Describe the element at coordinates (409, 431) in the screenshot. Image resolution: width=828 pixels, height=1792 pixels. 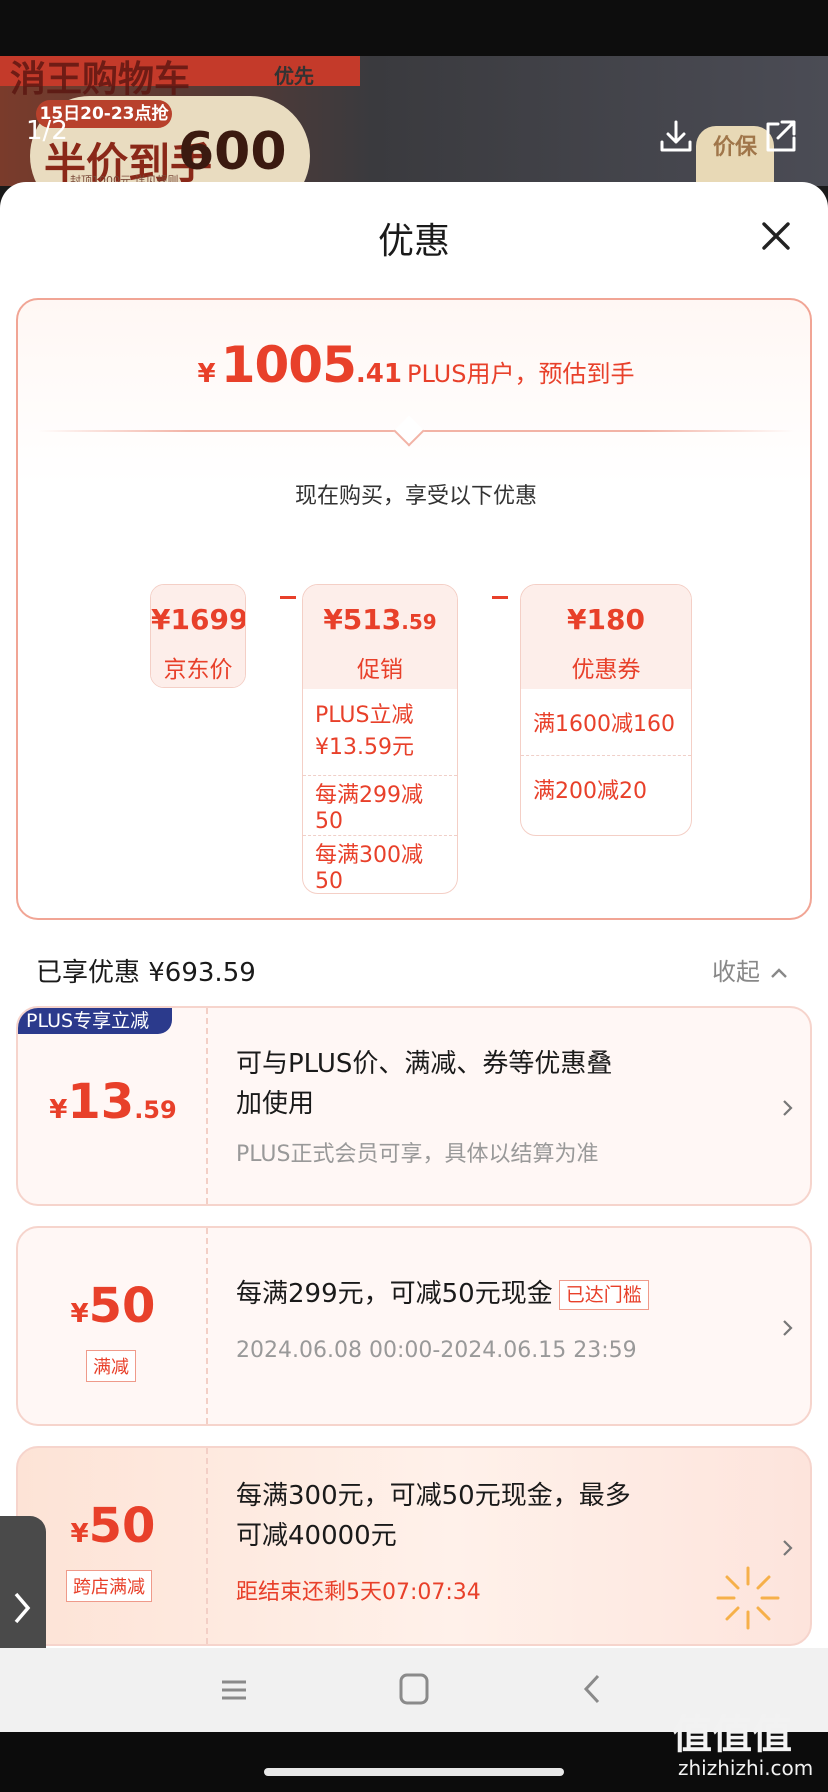
I see `divider-notch` at that location.